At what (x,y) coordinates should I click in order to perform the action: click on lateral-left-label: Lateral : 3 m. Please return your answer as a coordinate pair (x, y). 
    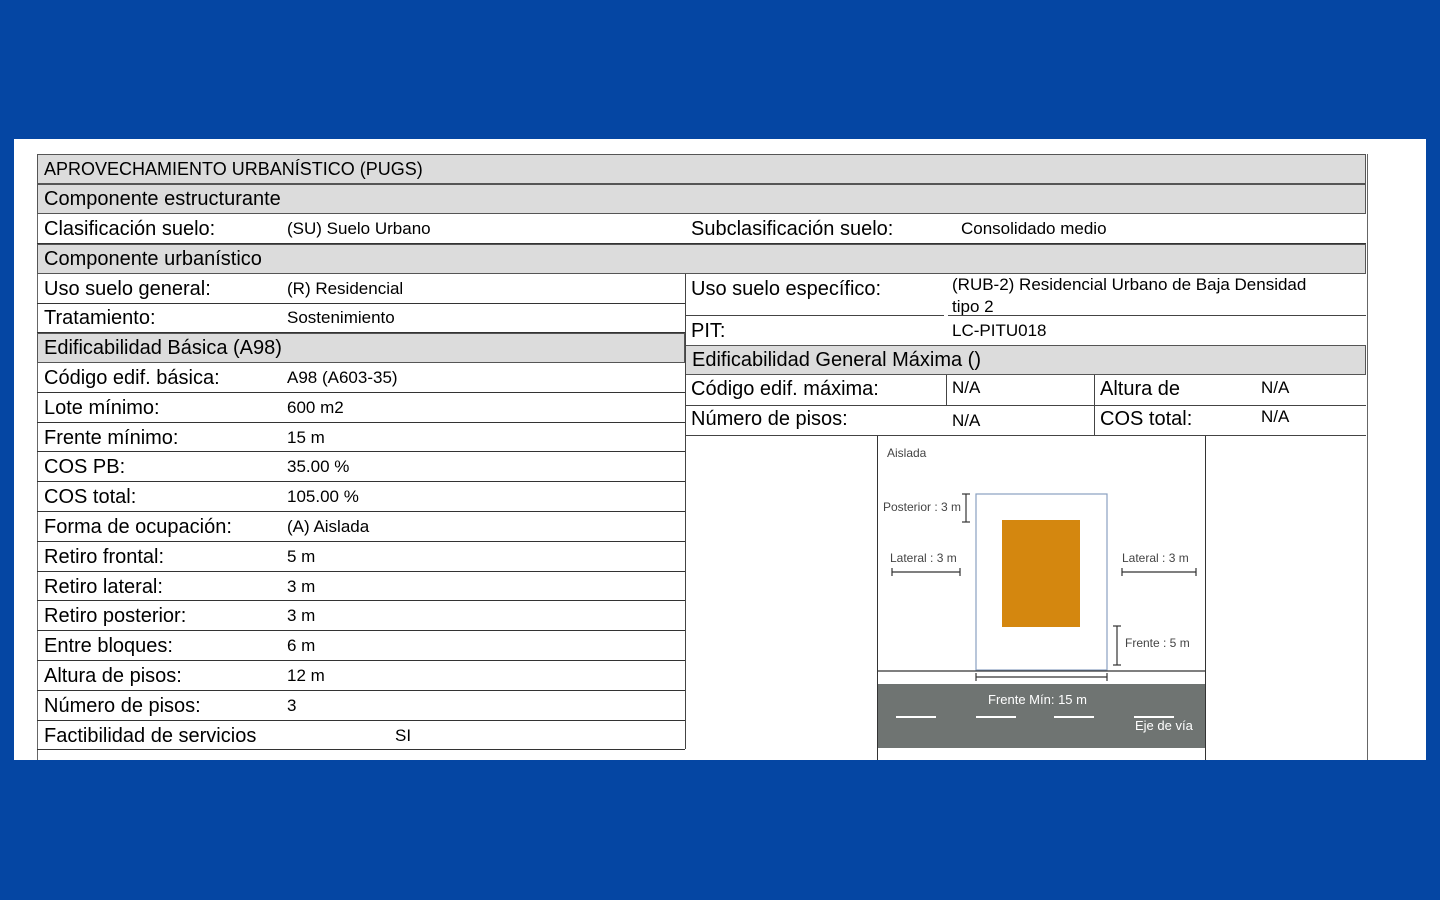
    Looking at the image, I should click on (923, 558).